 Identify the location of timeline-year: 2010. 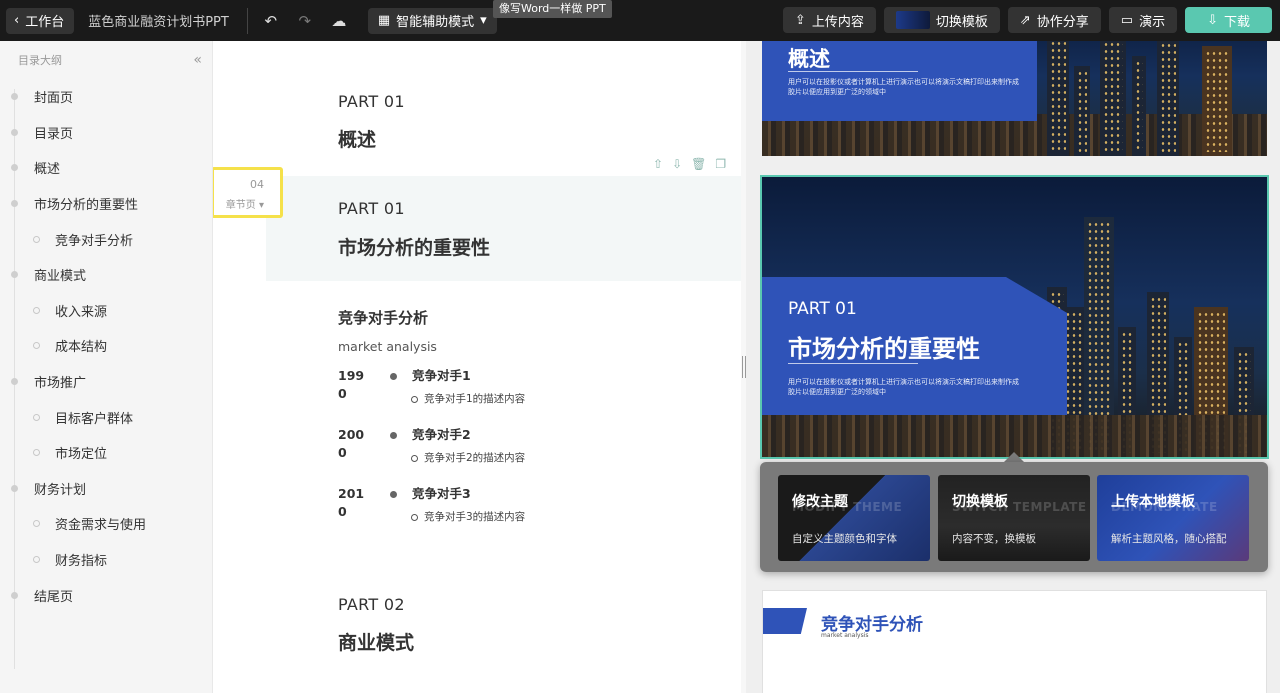
(355, 503).